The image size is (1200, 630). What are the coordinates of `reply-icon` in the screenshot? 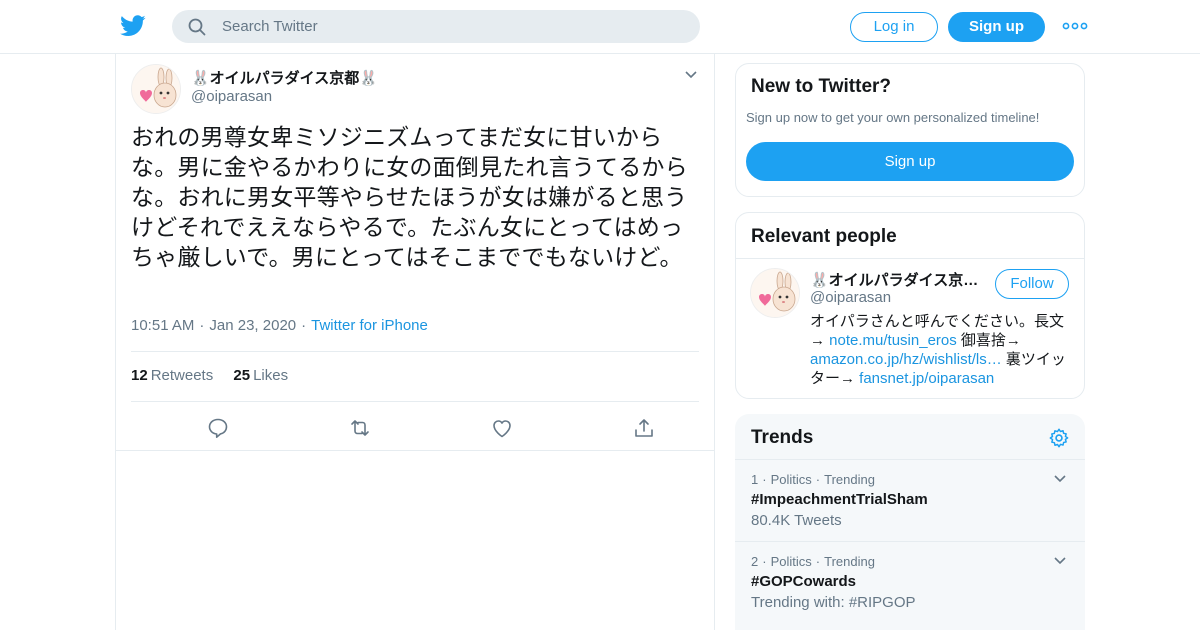 It's located at (218, 428).